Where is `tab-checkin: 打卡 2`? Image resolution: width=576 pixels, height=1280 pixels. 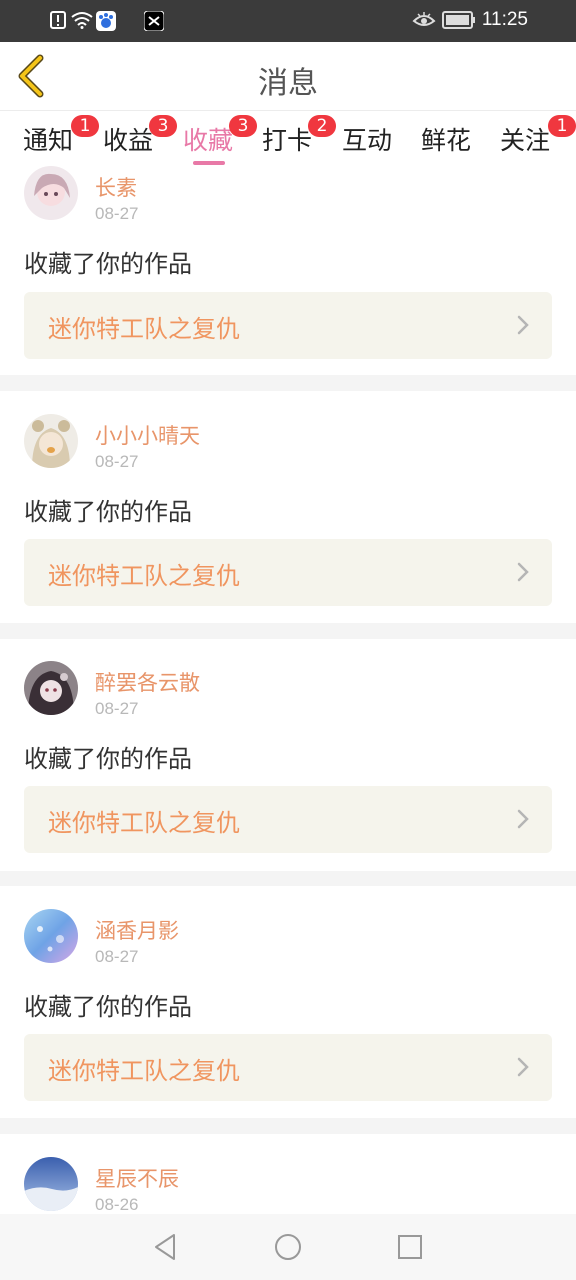
tab-checkin: 打卡 2 is located at coordinates (299, 136).